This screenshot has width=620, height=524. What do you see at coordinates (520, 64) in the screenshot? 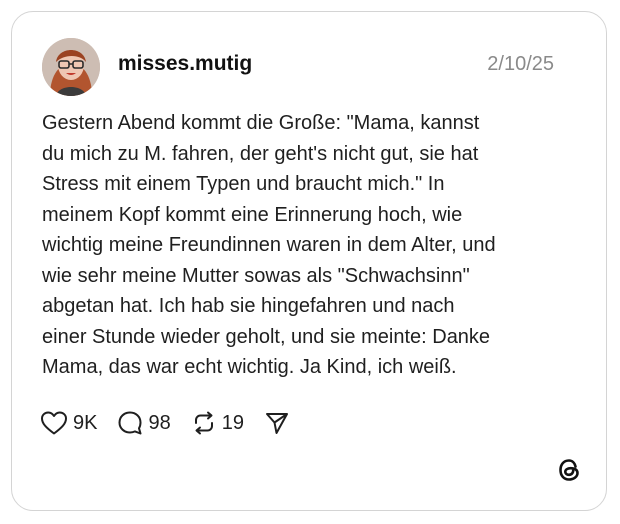
I see `post-date: 2/10/25` at bounding box center [520, 64].